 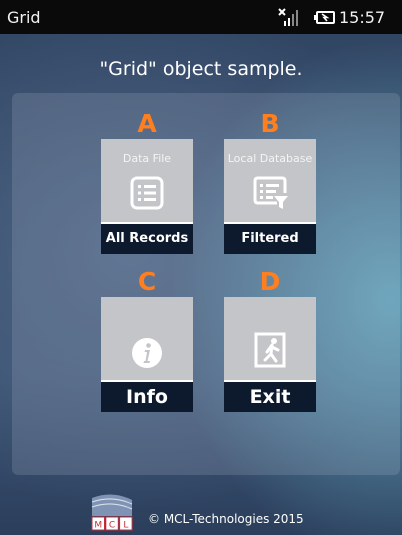 What do you see at coordinates (147, 281) in the screenshot?
I see `tile-letter-c: C` at bounding box center [147, 281].